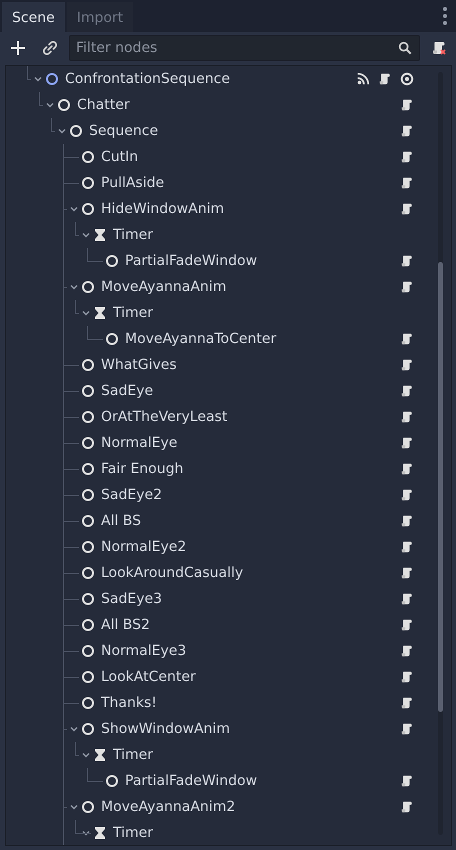 The image size is (456, 850). Describe the element at coordinates (250, 417) in the screenshot. I see `node-name: OrAtTheVeryLeast` at that location.